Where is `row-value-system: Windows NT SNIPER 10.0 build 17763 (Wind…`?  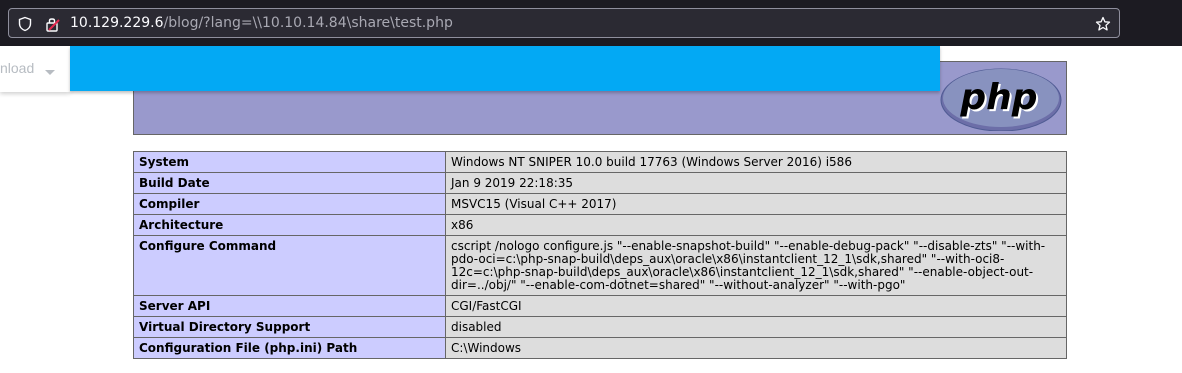
row-value-system: Windows NT SNIPER 10.0 build 17763 (Wind… is located at coordinates (756, 162).